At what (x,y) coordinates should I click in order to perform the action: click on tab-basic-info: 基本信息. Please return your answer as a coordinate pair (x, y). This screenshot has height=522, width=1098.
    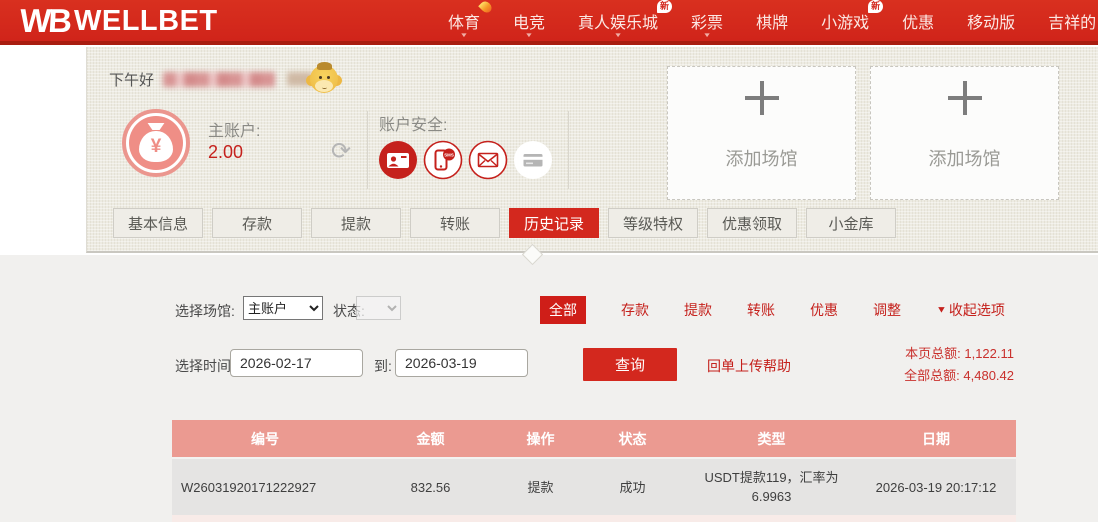
    Looking at the image, I should click on (158, 223).